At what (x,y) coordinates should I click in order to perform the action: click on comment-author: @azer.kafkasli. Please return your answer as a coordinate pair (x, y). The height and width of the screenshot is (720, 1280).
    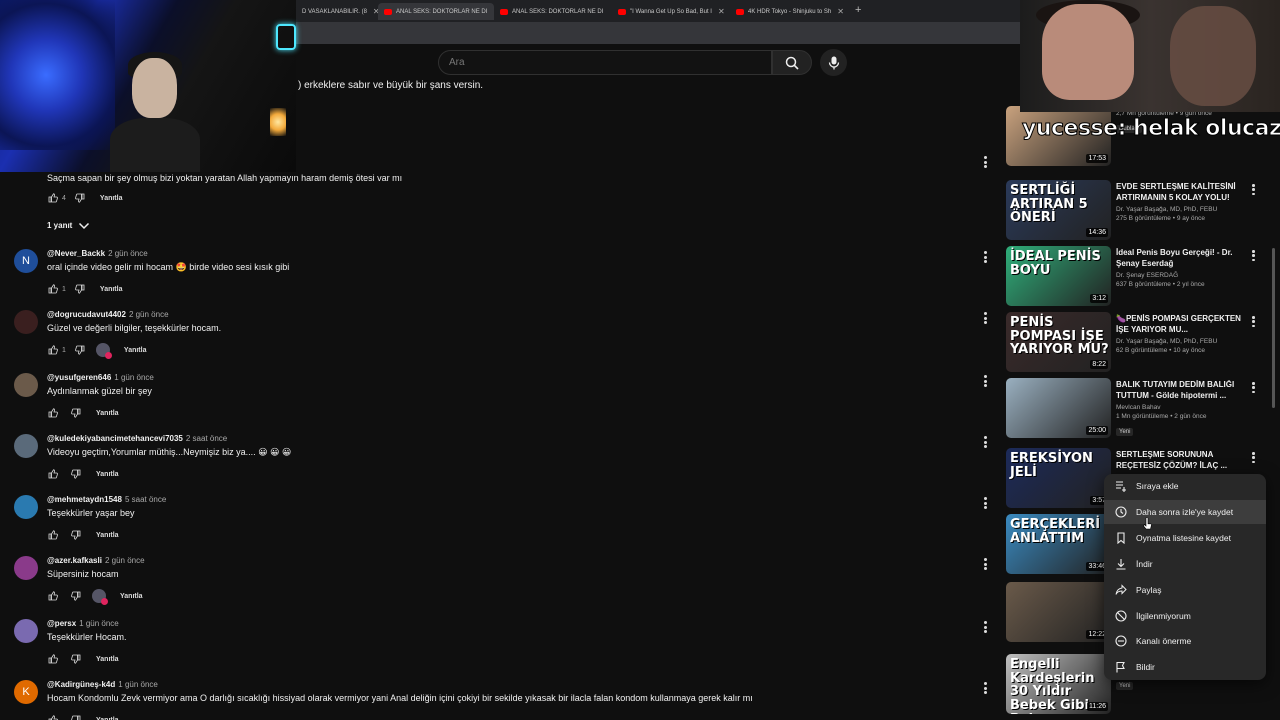
    Looking at the image, I should click on (74, 560).